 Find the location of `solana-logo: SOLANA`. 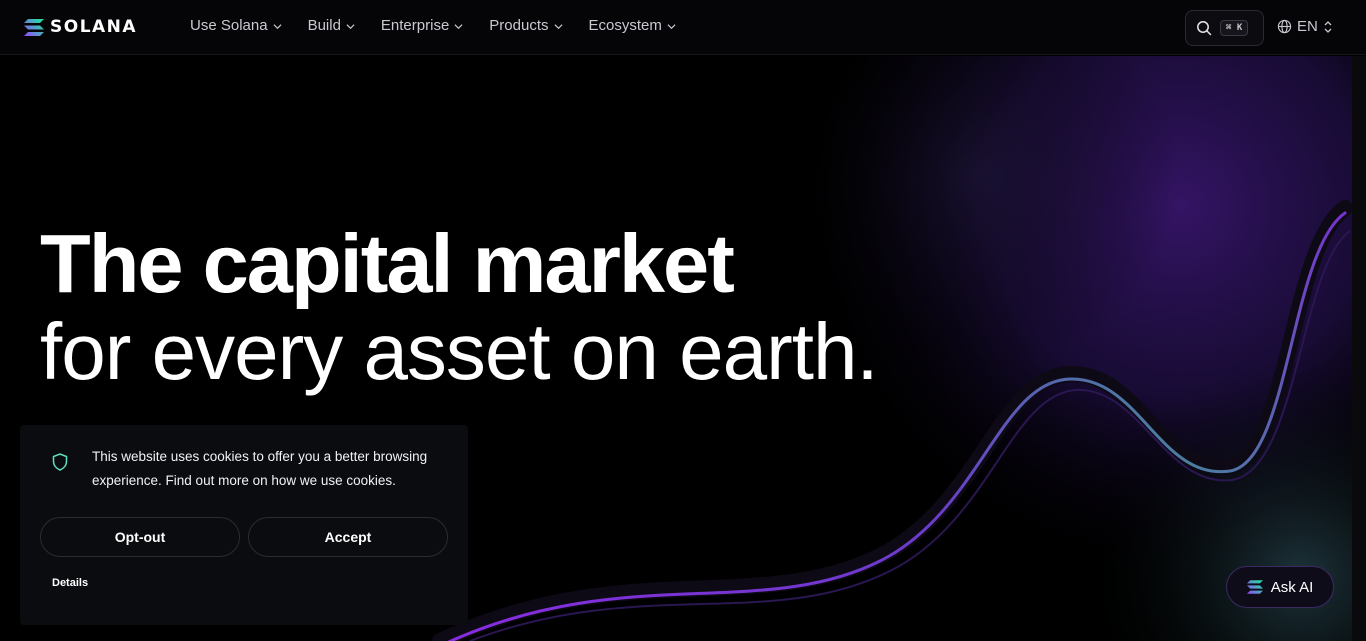

solana-logo: SOLANA is located at coordinates (80, 27).